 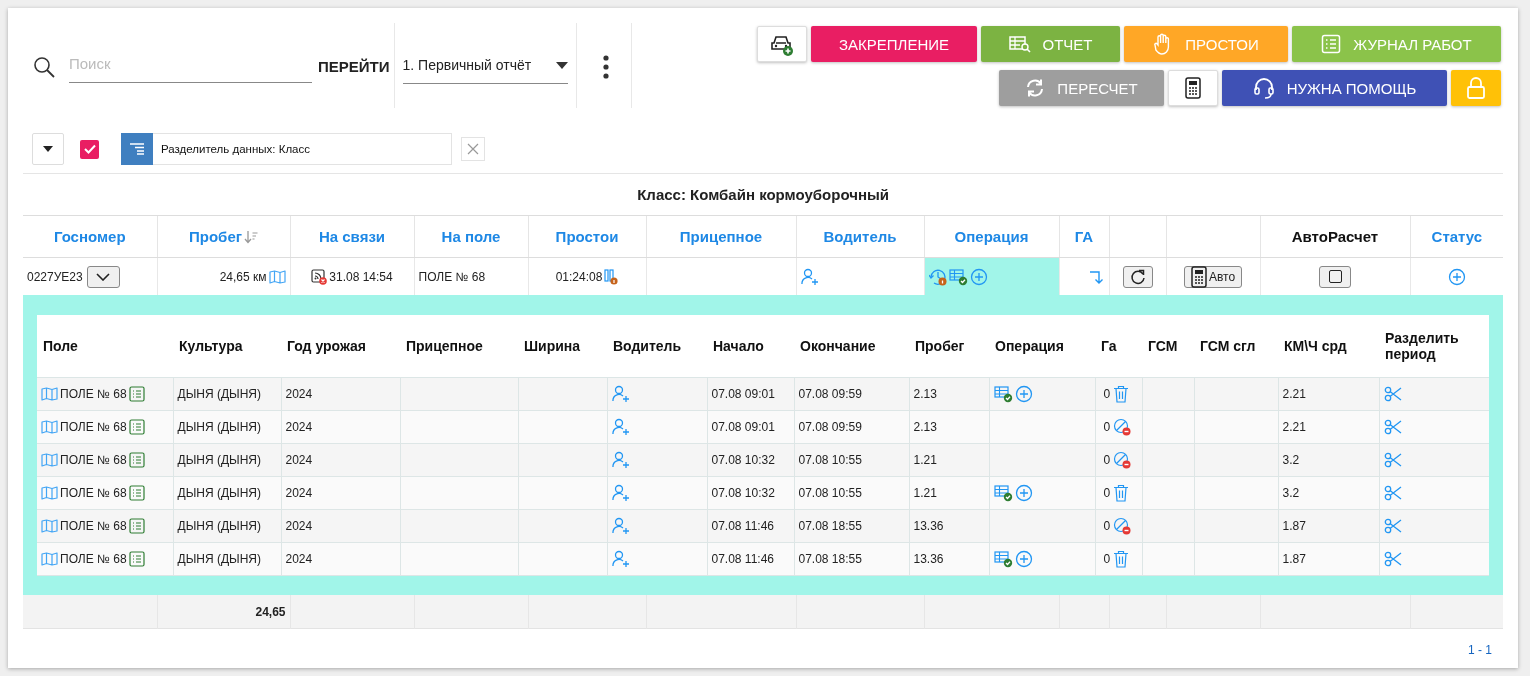 I want to click on checkbox, so click(x=89, y=149).